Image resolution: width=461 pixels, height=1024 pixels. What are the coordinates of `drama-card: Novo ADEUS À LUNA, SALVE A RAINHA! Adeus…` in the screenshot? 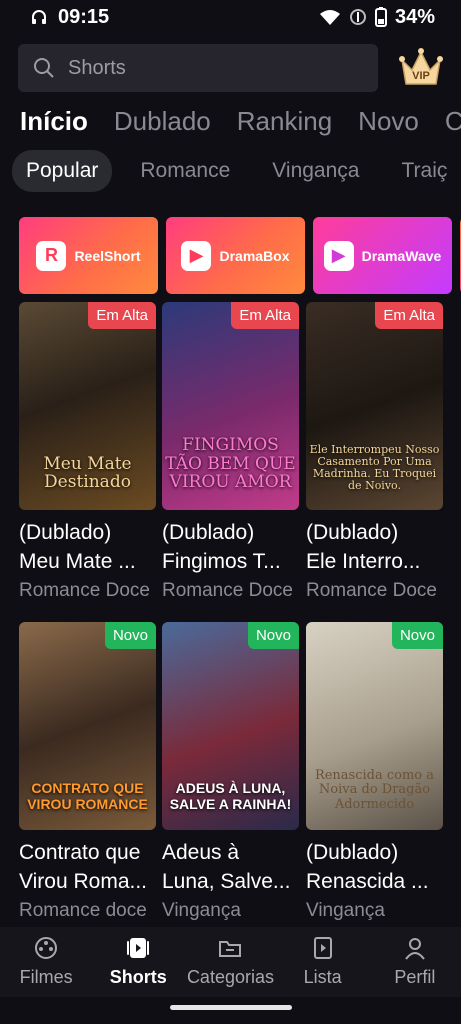 It's located at (230, 772).